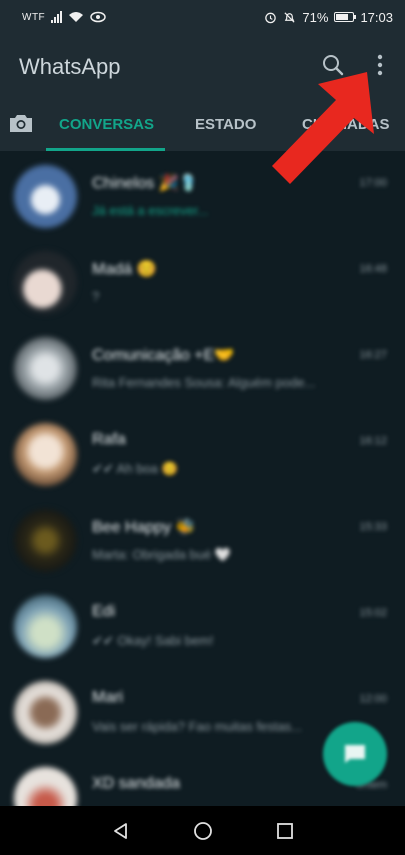 This screenshot has width=405, height=855. Describe the element at coordinates (376, 17) in the screenshot. I see `clock: 17:03` at that location.